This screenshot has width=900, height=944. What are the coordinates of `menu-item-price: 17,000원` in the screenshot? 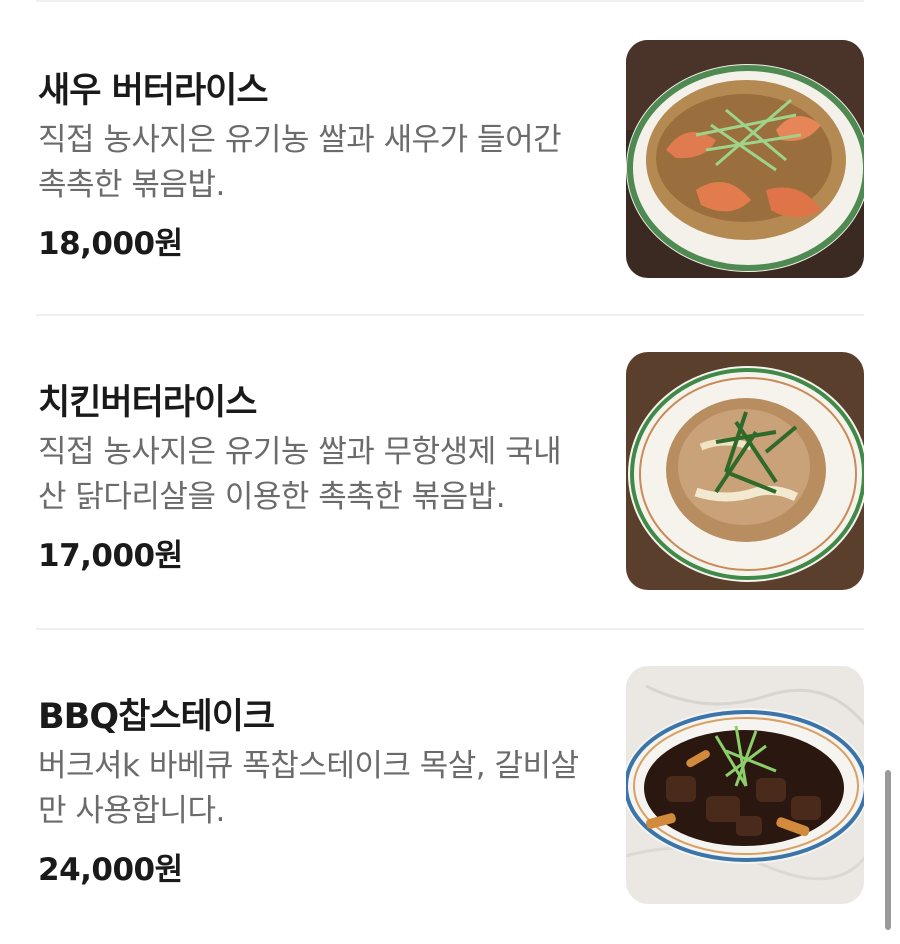 It's located at (110, 556).